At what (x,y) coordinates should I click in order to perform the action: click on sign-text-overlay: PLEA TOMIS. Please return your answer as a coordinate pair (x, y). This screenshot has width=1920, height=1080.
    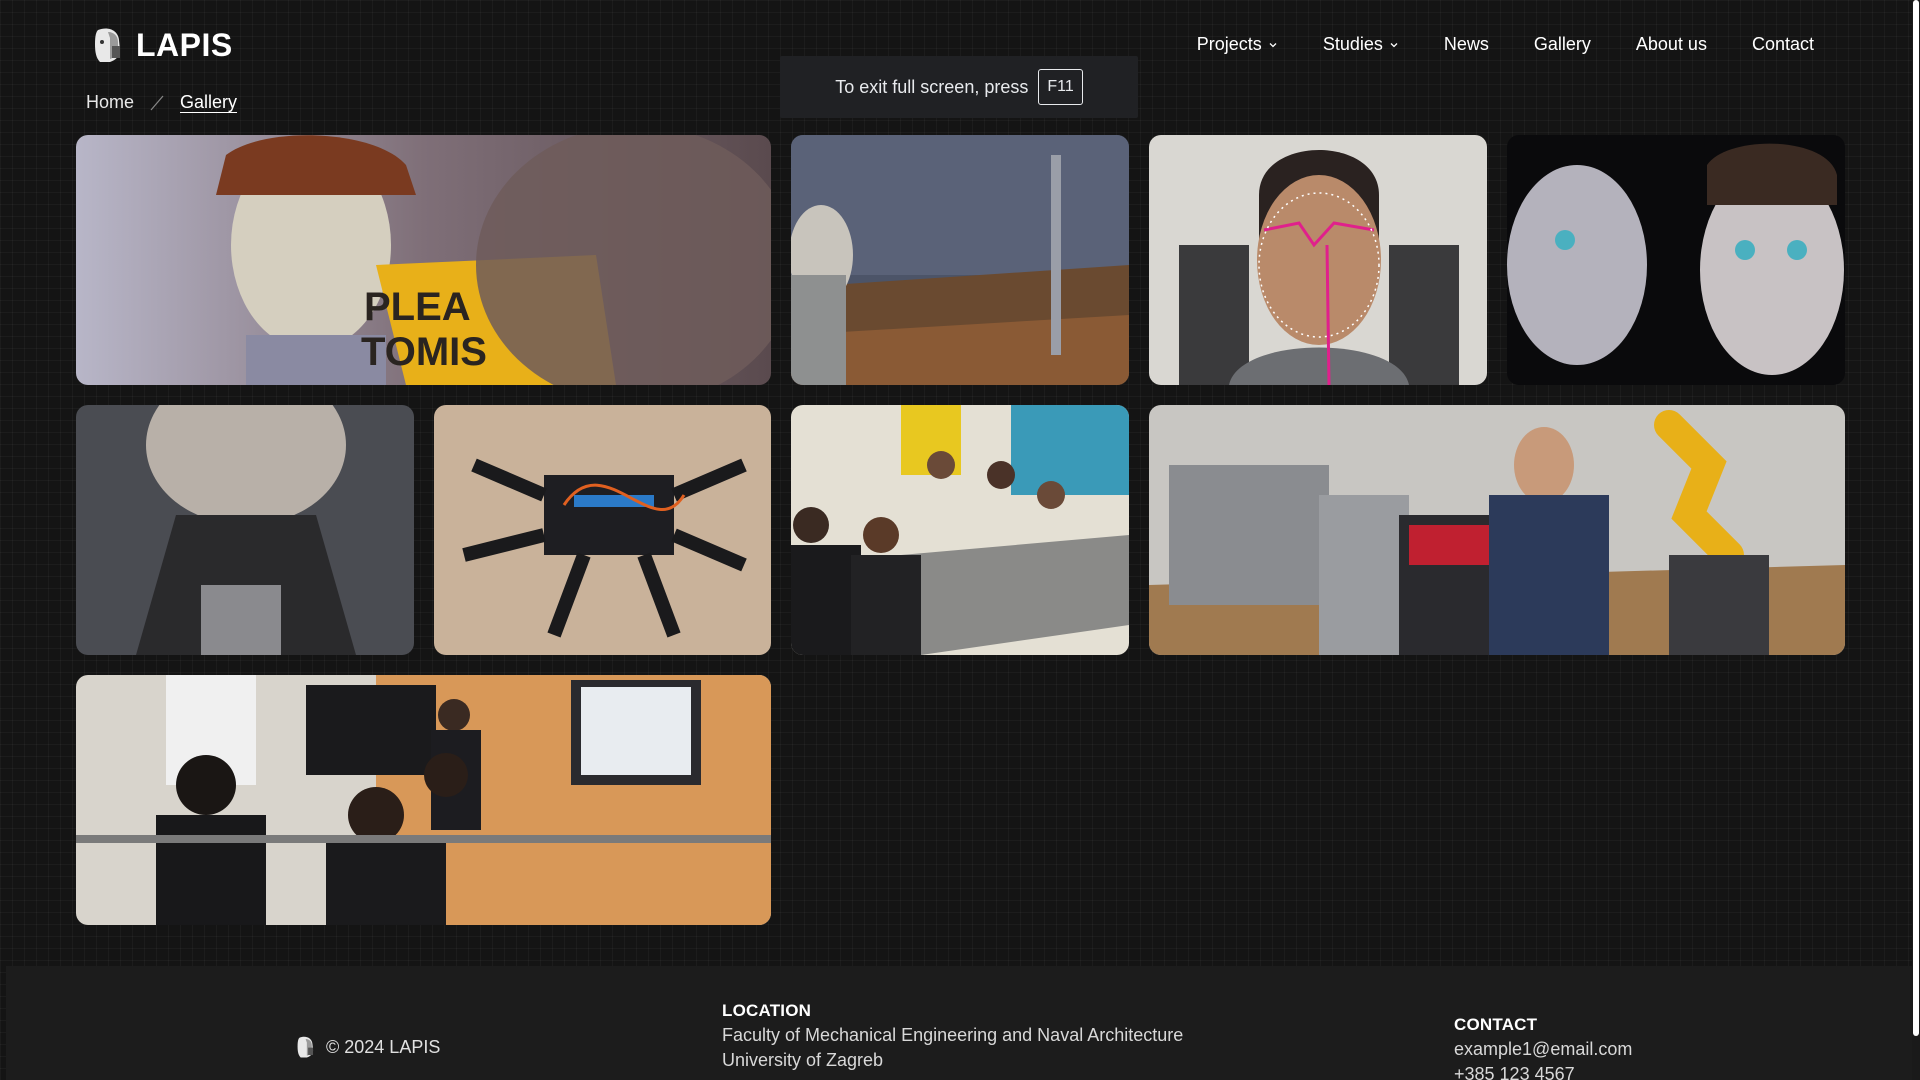
    Looking at the image, I should click on (424, 329).